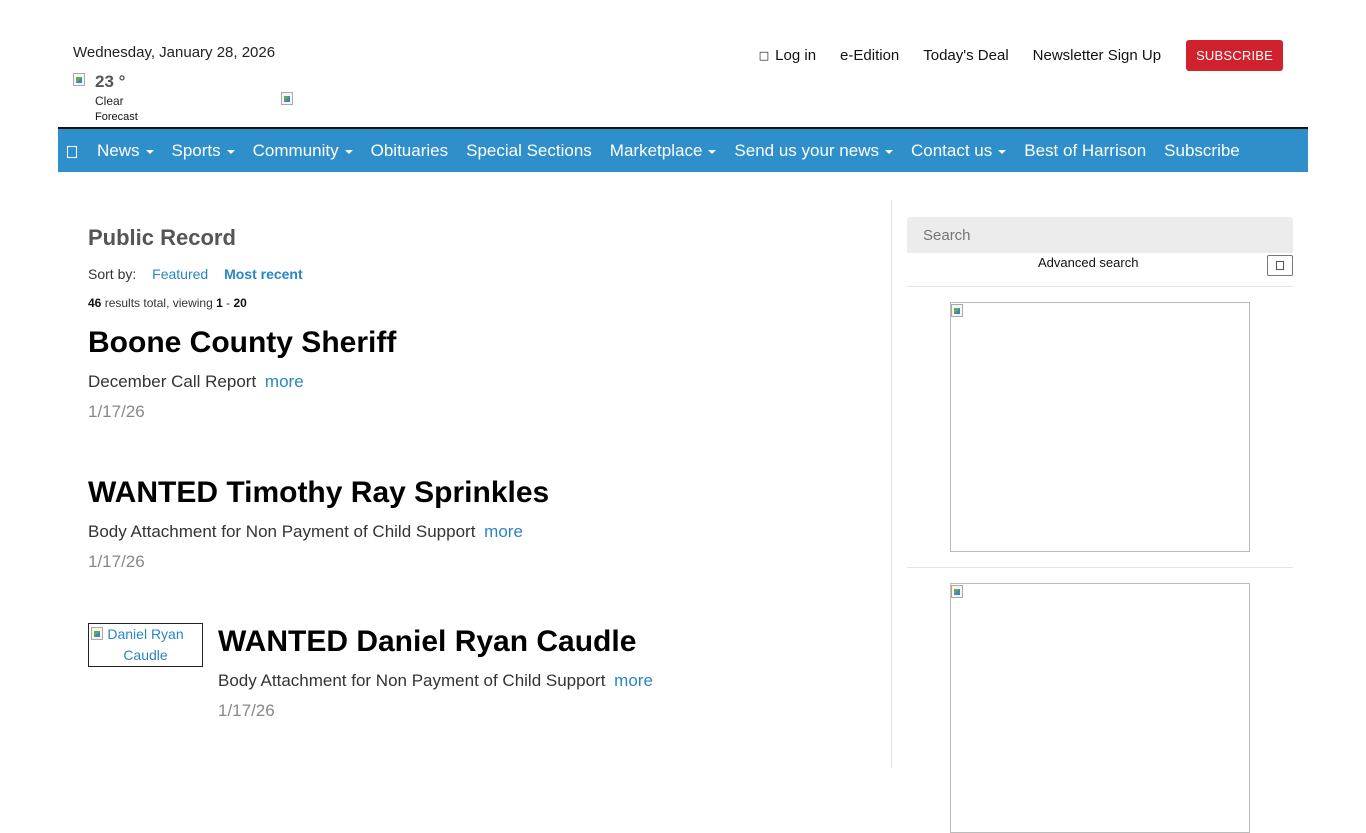  What do you see at coordinates (1100, 235) in the screenshot?
I see `search-input` at bounding box center [1100, 235].